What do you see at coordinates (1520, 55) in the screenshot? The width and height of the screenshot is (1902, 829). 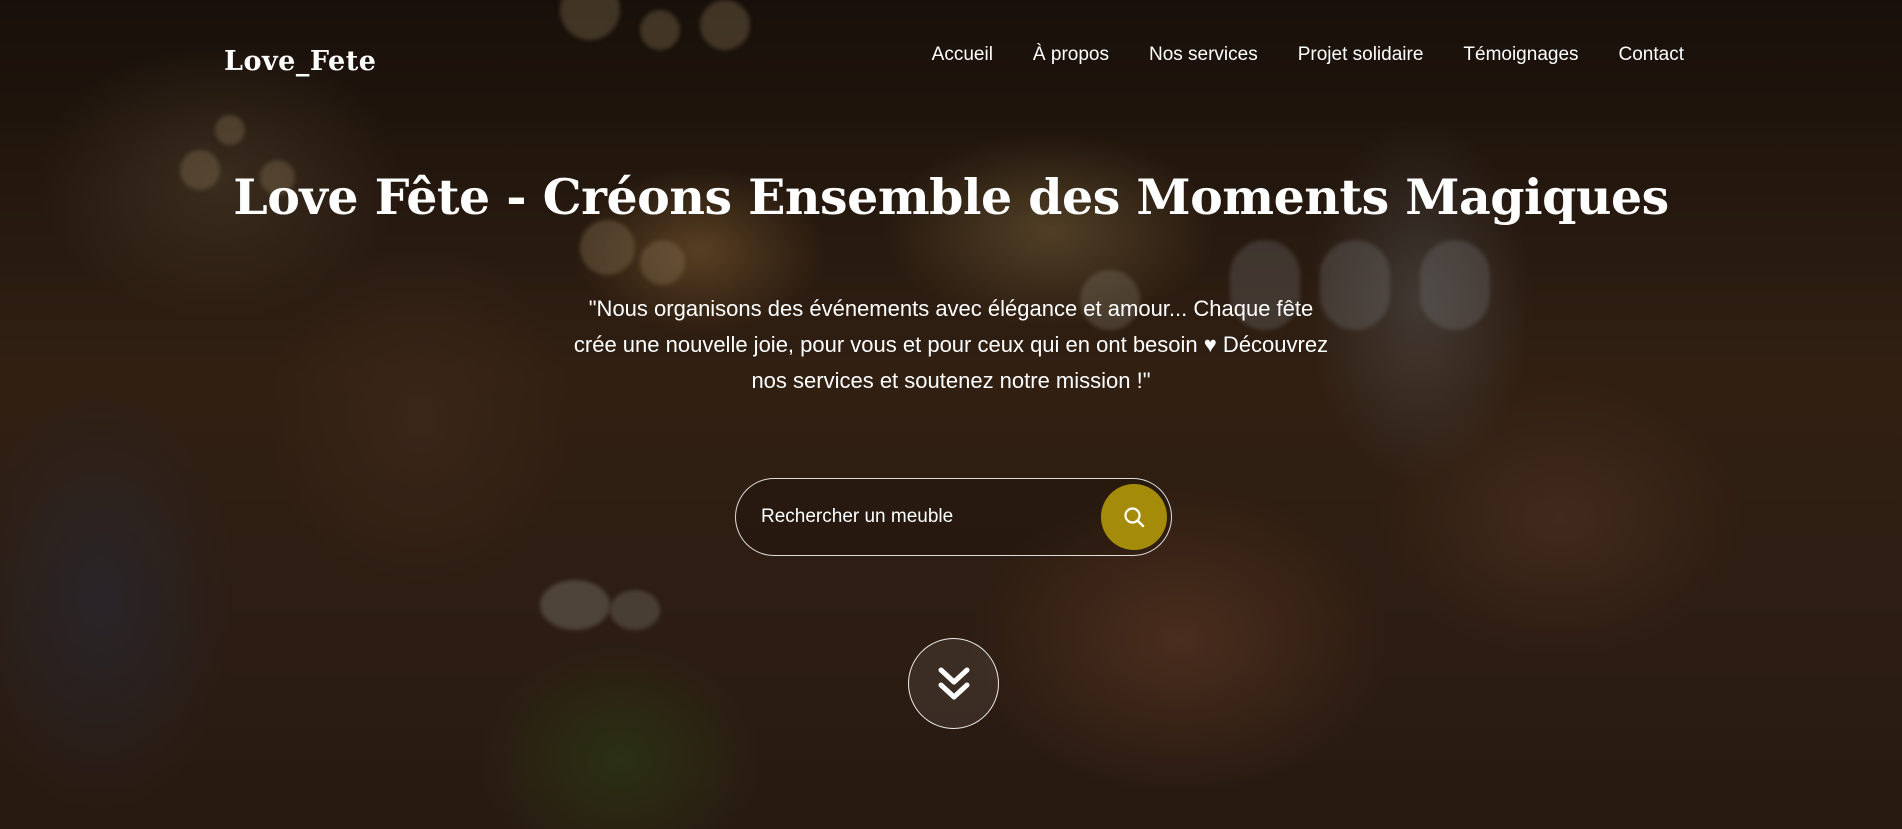 I see `nav-link-temoignages: Témoignages` at bounding box center [1520, 55].